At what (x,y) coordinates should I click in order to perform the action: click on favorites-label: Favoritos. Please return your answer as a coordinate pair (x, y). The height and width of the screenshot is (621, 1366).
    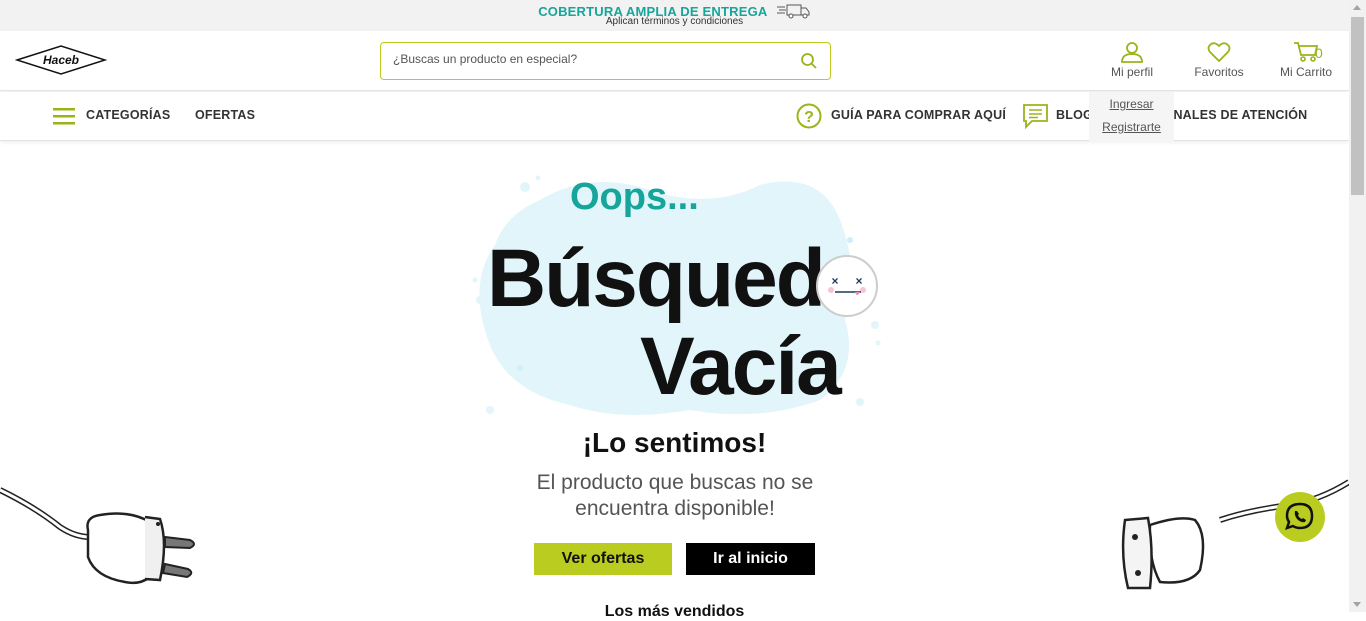
    Looking at the image, I should click on (1219, 72).